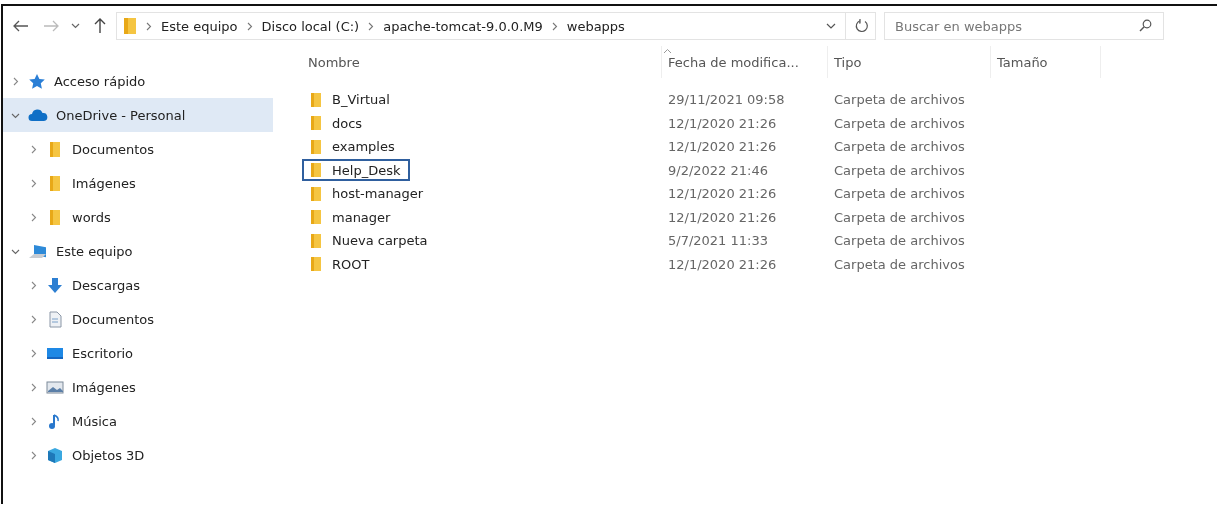 The width and height of the screenshot is (1220, 505). What do you see at coordinates (55, 387) in the screenshot?
I see `pictures-icon` at bounding box center [55, 387].